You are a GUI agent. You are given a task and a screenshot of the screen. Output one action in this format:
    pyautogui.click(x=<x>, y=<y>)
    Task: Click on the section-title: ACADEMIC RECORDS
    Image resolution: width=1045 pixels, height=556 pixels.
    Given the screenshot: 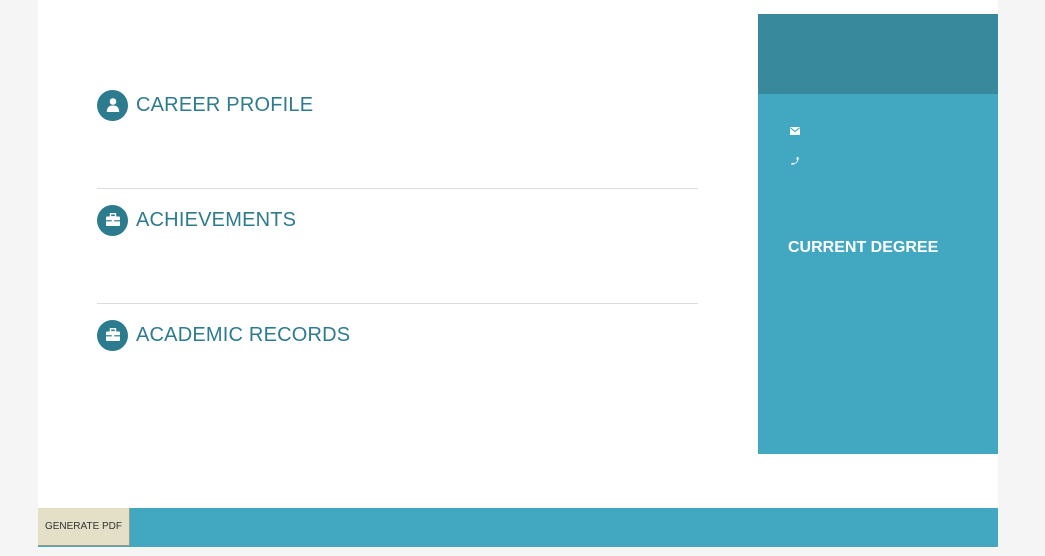 What is the action you would take?
    pyautogui.click(x=397, y=335)
    